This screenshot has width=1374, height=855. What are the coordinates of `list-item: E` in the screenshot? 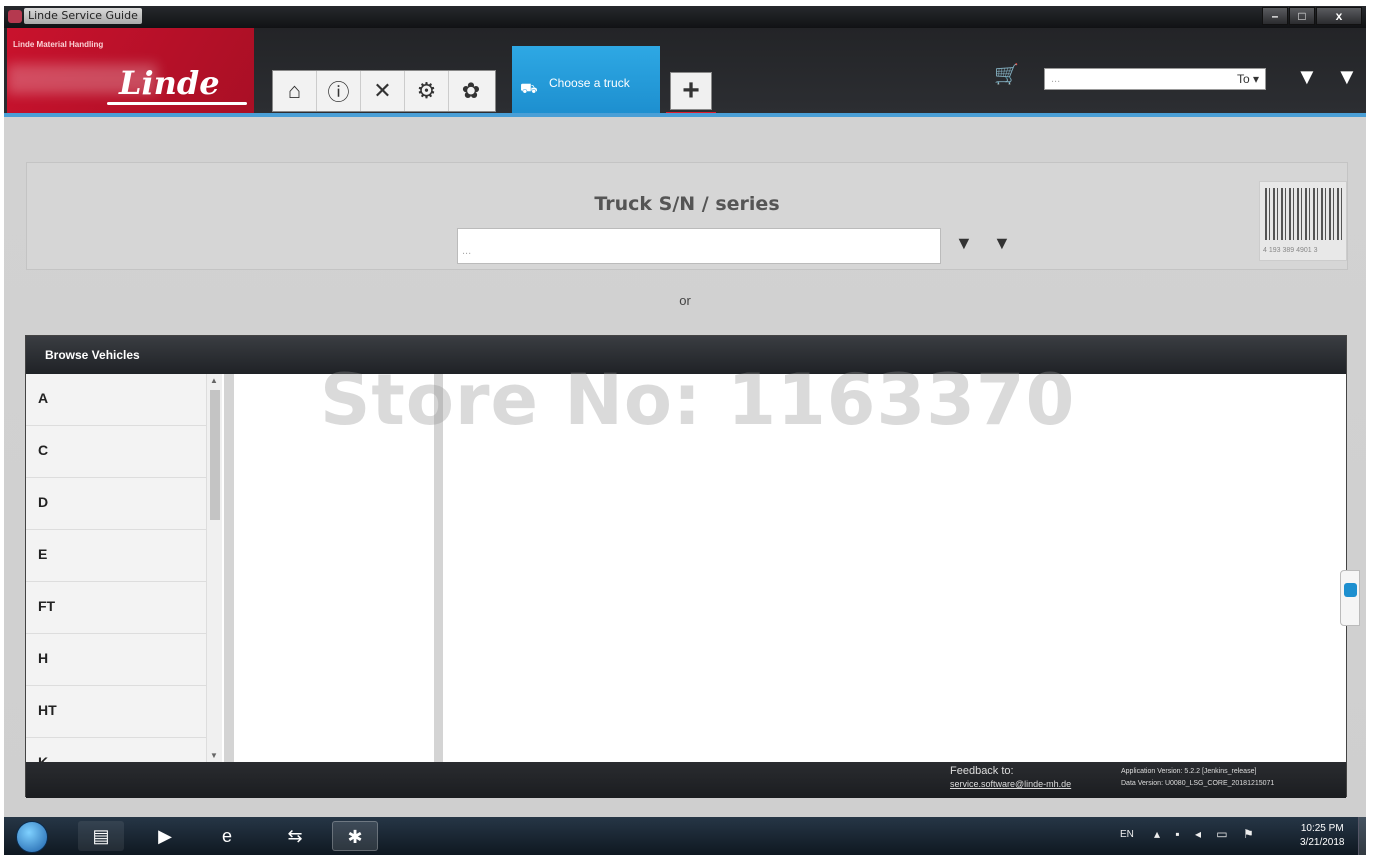 It's located at (116, 556).